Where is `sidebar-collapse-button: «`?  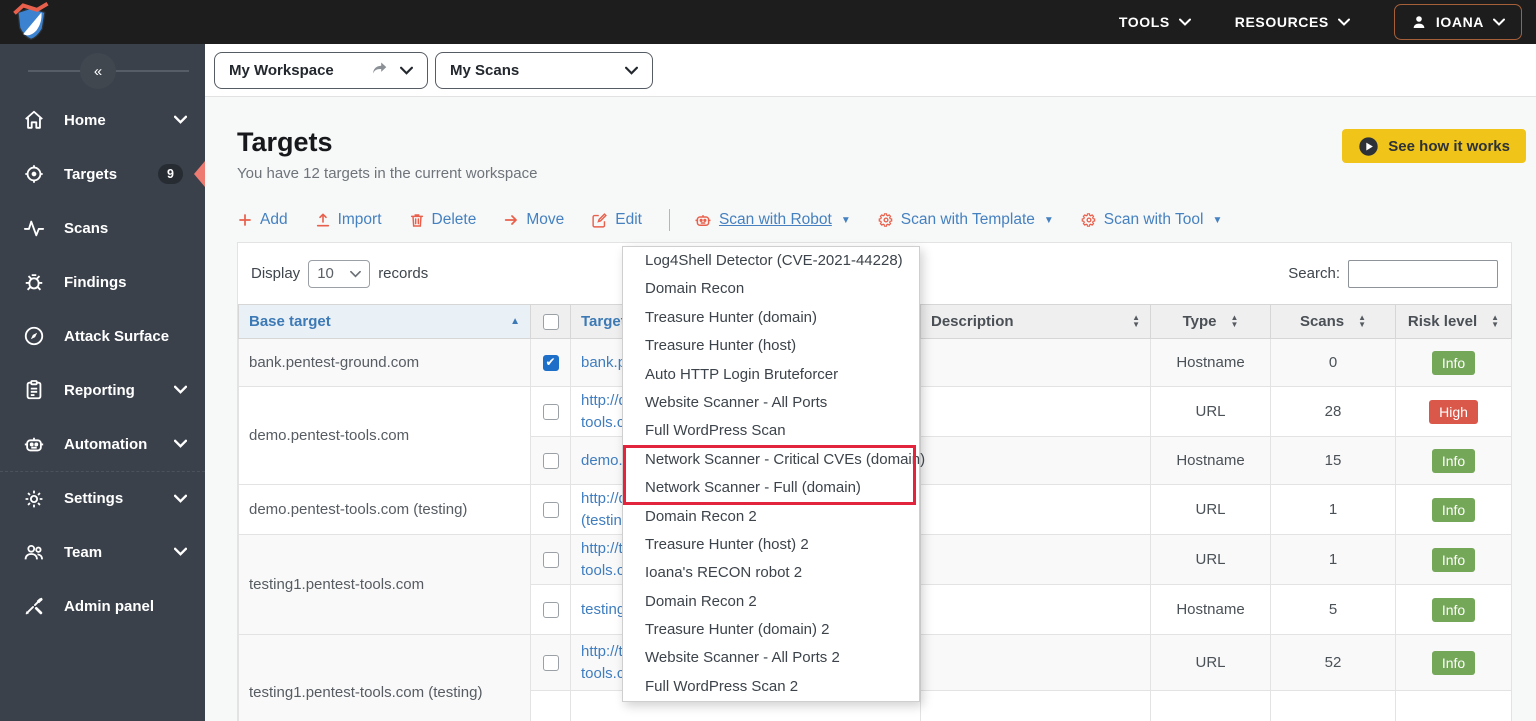 sidebar-collapse-button: « is located at coordinates (98, 71).